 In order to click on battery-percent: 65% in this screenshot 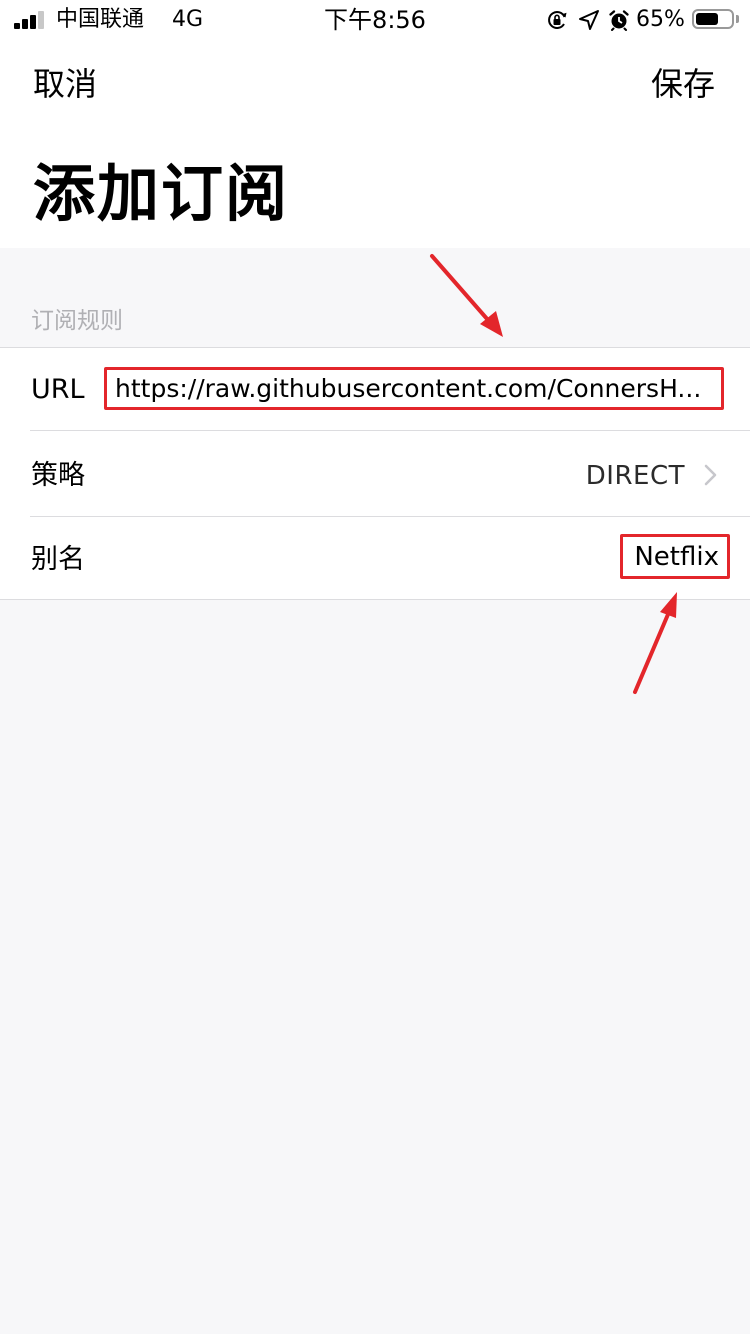, I will do `click(660, 19)`.